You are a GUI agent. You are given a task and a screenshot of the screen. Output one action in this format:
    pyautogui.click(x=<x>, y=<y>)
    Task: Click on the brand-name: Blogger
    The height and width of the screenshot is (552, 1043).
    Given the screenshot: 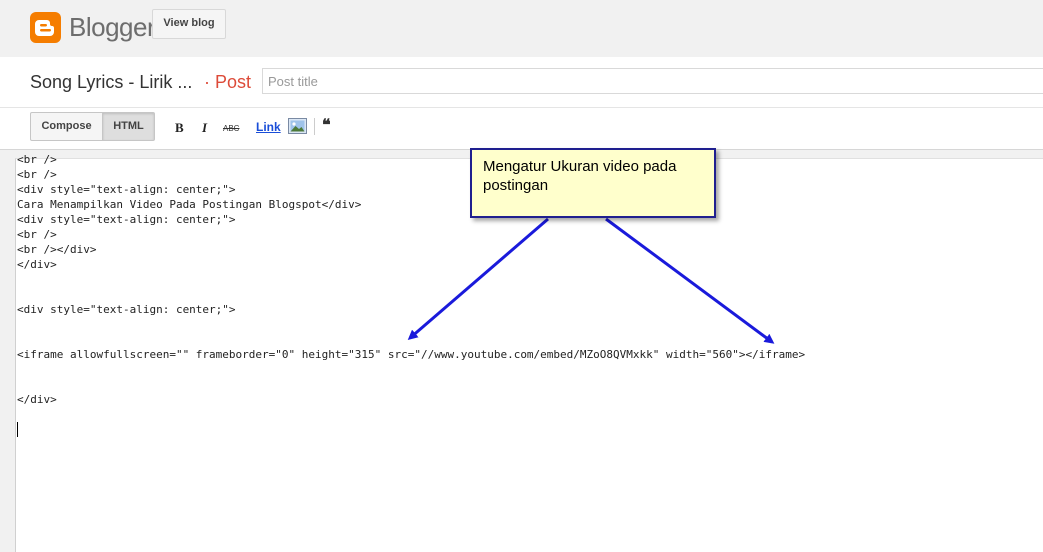 What is the action you would take?
    pyautogui.click(x=112, y=27)
    